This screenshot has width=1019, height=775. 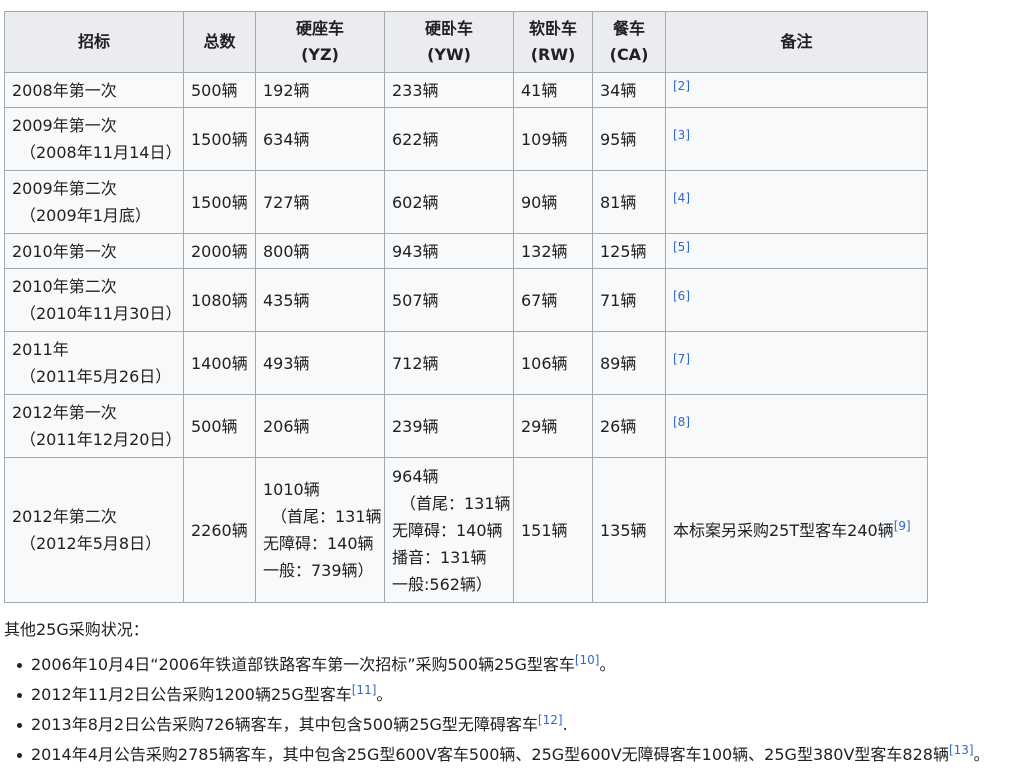 What do you see at coordinates (91, 543) in the screenshot?
I see `bid-date: （2012年5月8日）` at bounding box center [91, 543].